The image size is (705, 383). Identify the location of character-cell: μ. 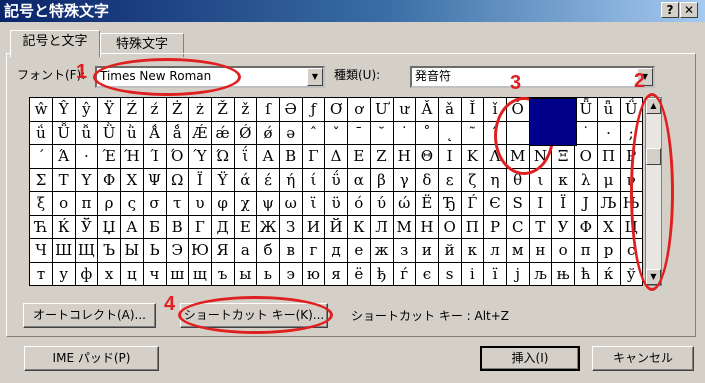
(609, 180).